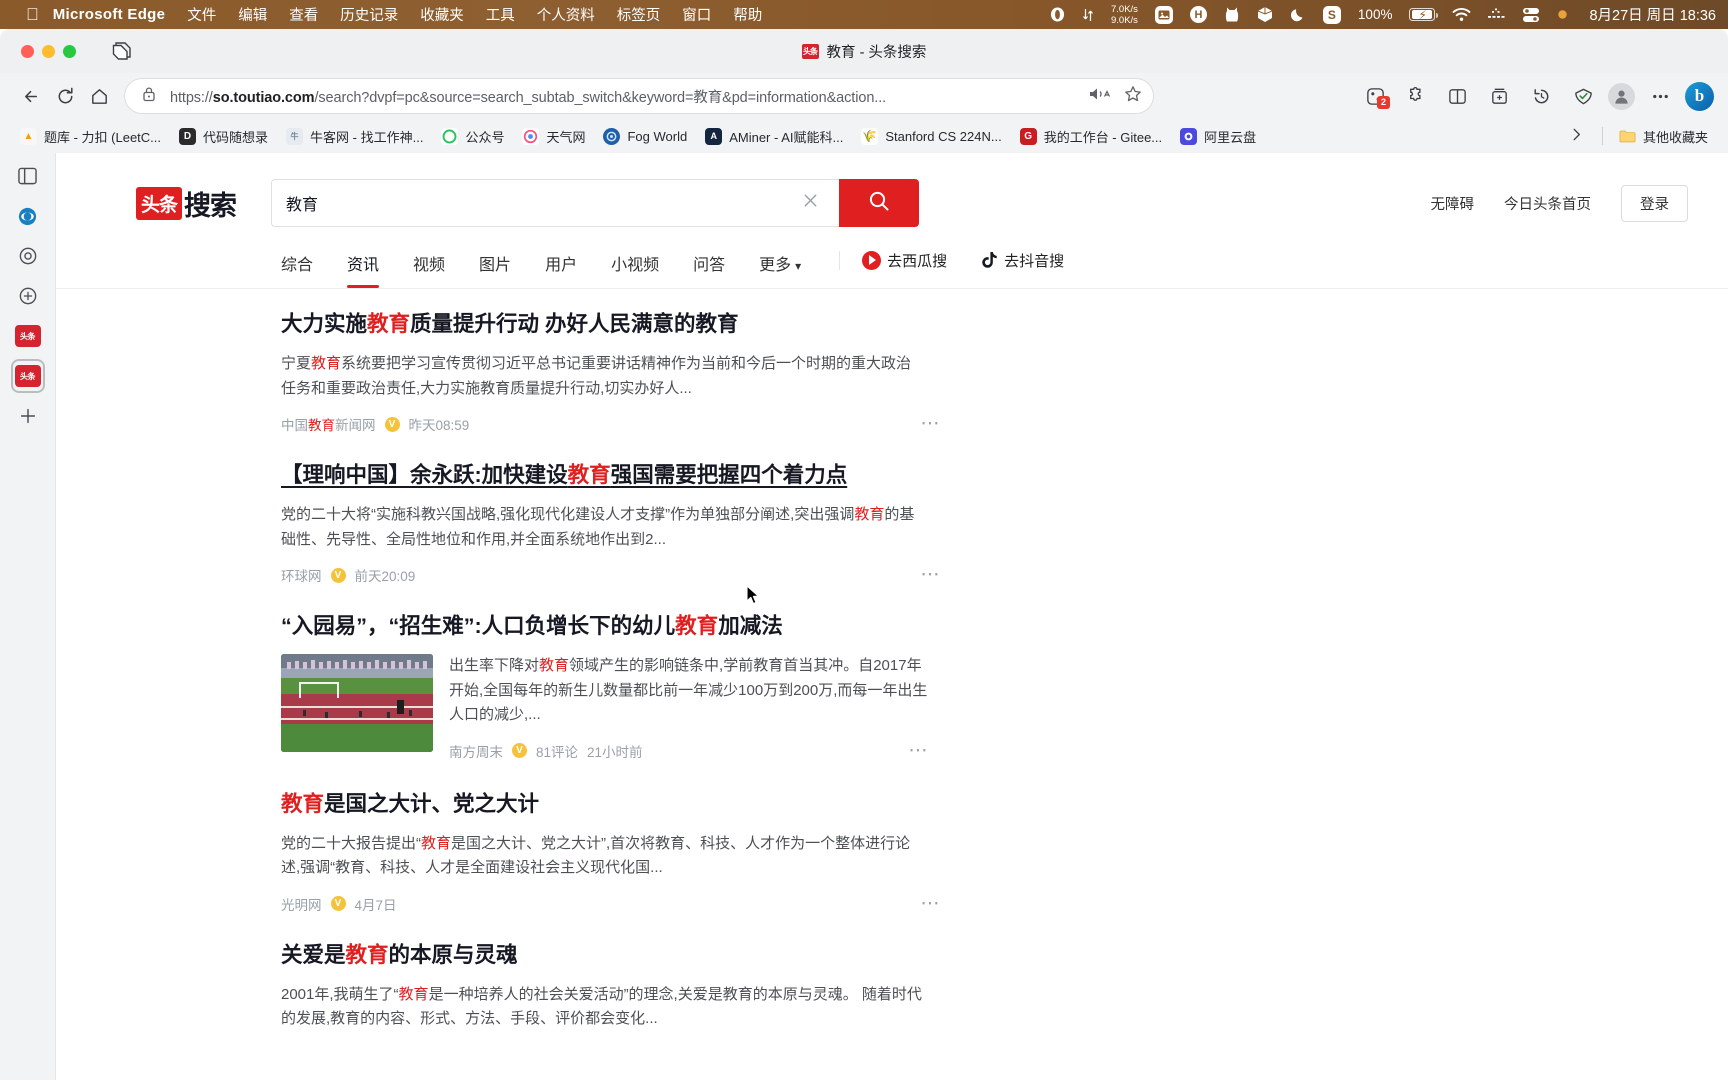  I want to click on sidebar-item-add, so click(28, 416).